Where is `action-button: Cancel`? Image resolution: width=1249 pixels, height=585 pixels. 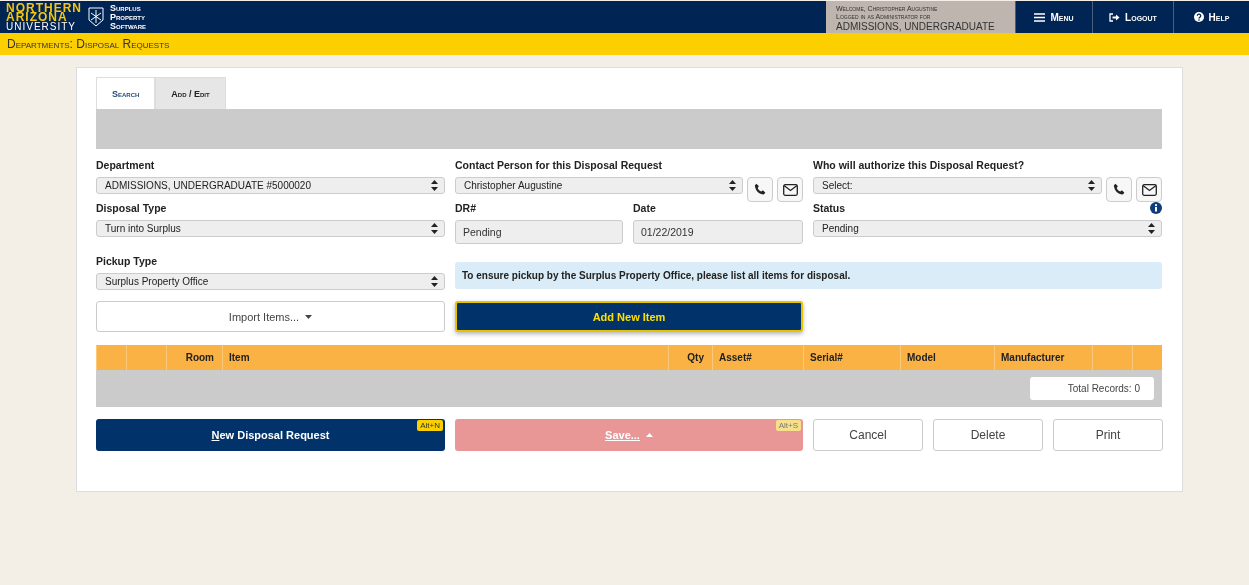
action-button: Cancel is located at coordinates (868, 435).